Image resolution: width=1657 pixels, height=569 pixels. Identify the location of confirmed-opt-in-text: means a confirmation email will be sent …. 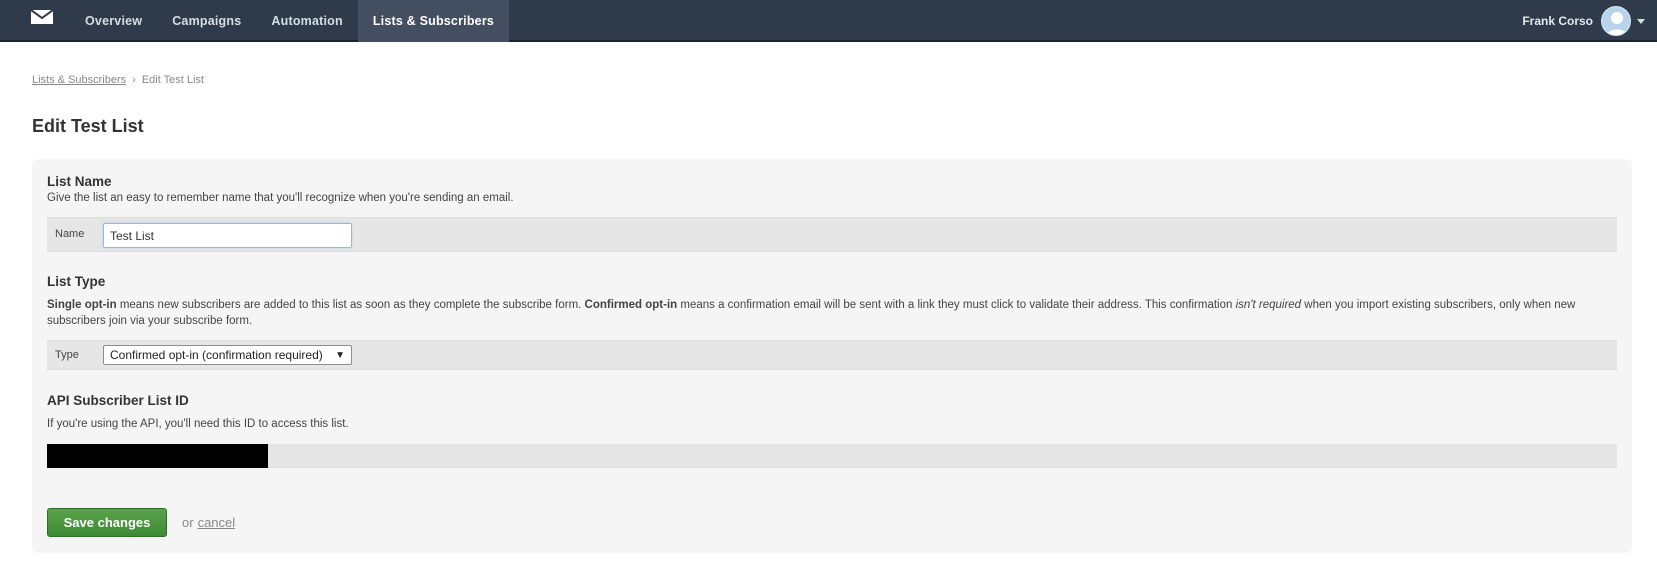
(956, 305).